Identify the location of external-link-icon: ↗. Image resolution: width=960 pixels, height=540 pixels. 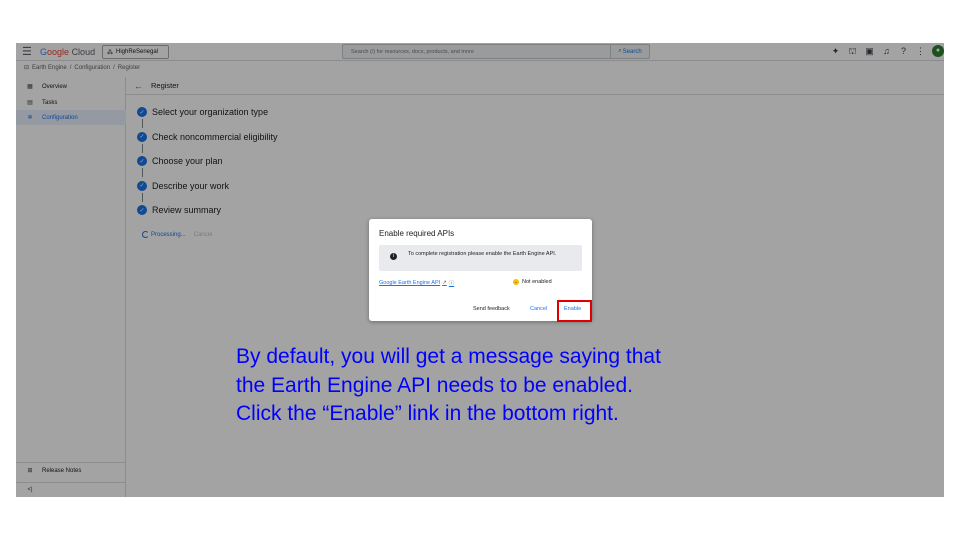
(444, 283).